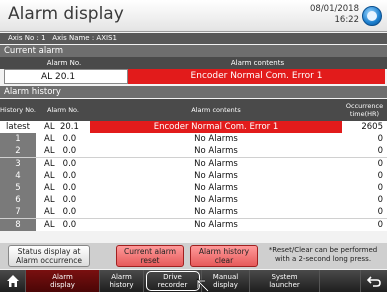 The height and width of the screenshot is (292, 387). What do you see at coordinates (323, 259) in the screenshot?
I see `note-line-2: with a 2-second long press.` at bounding box center [323, 259].